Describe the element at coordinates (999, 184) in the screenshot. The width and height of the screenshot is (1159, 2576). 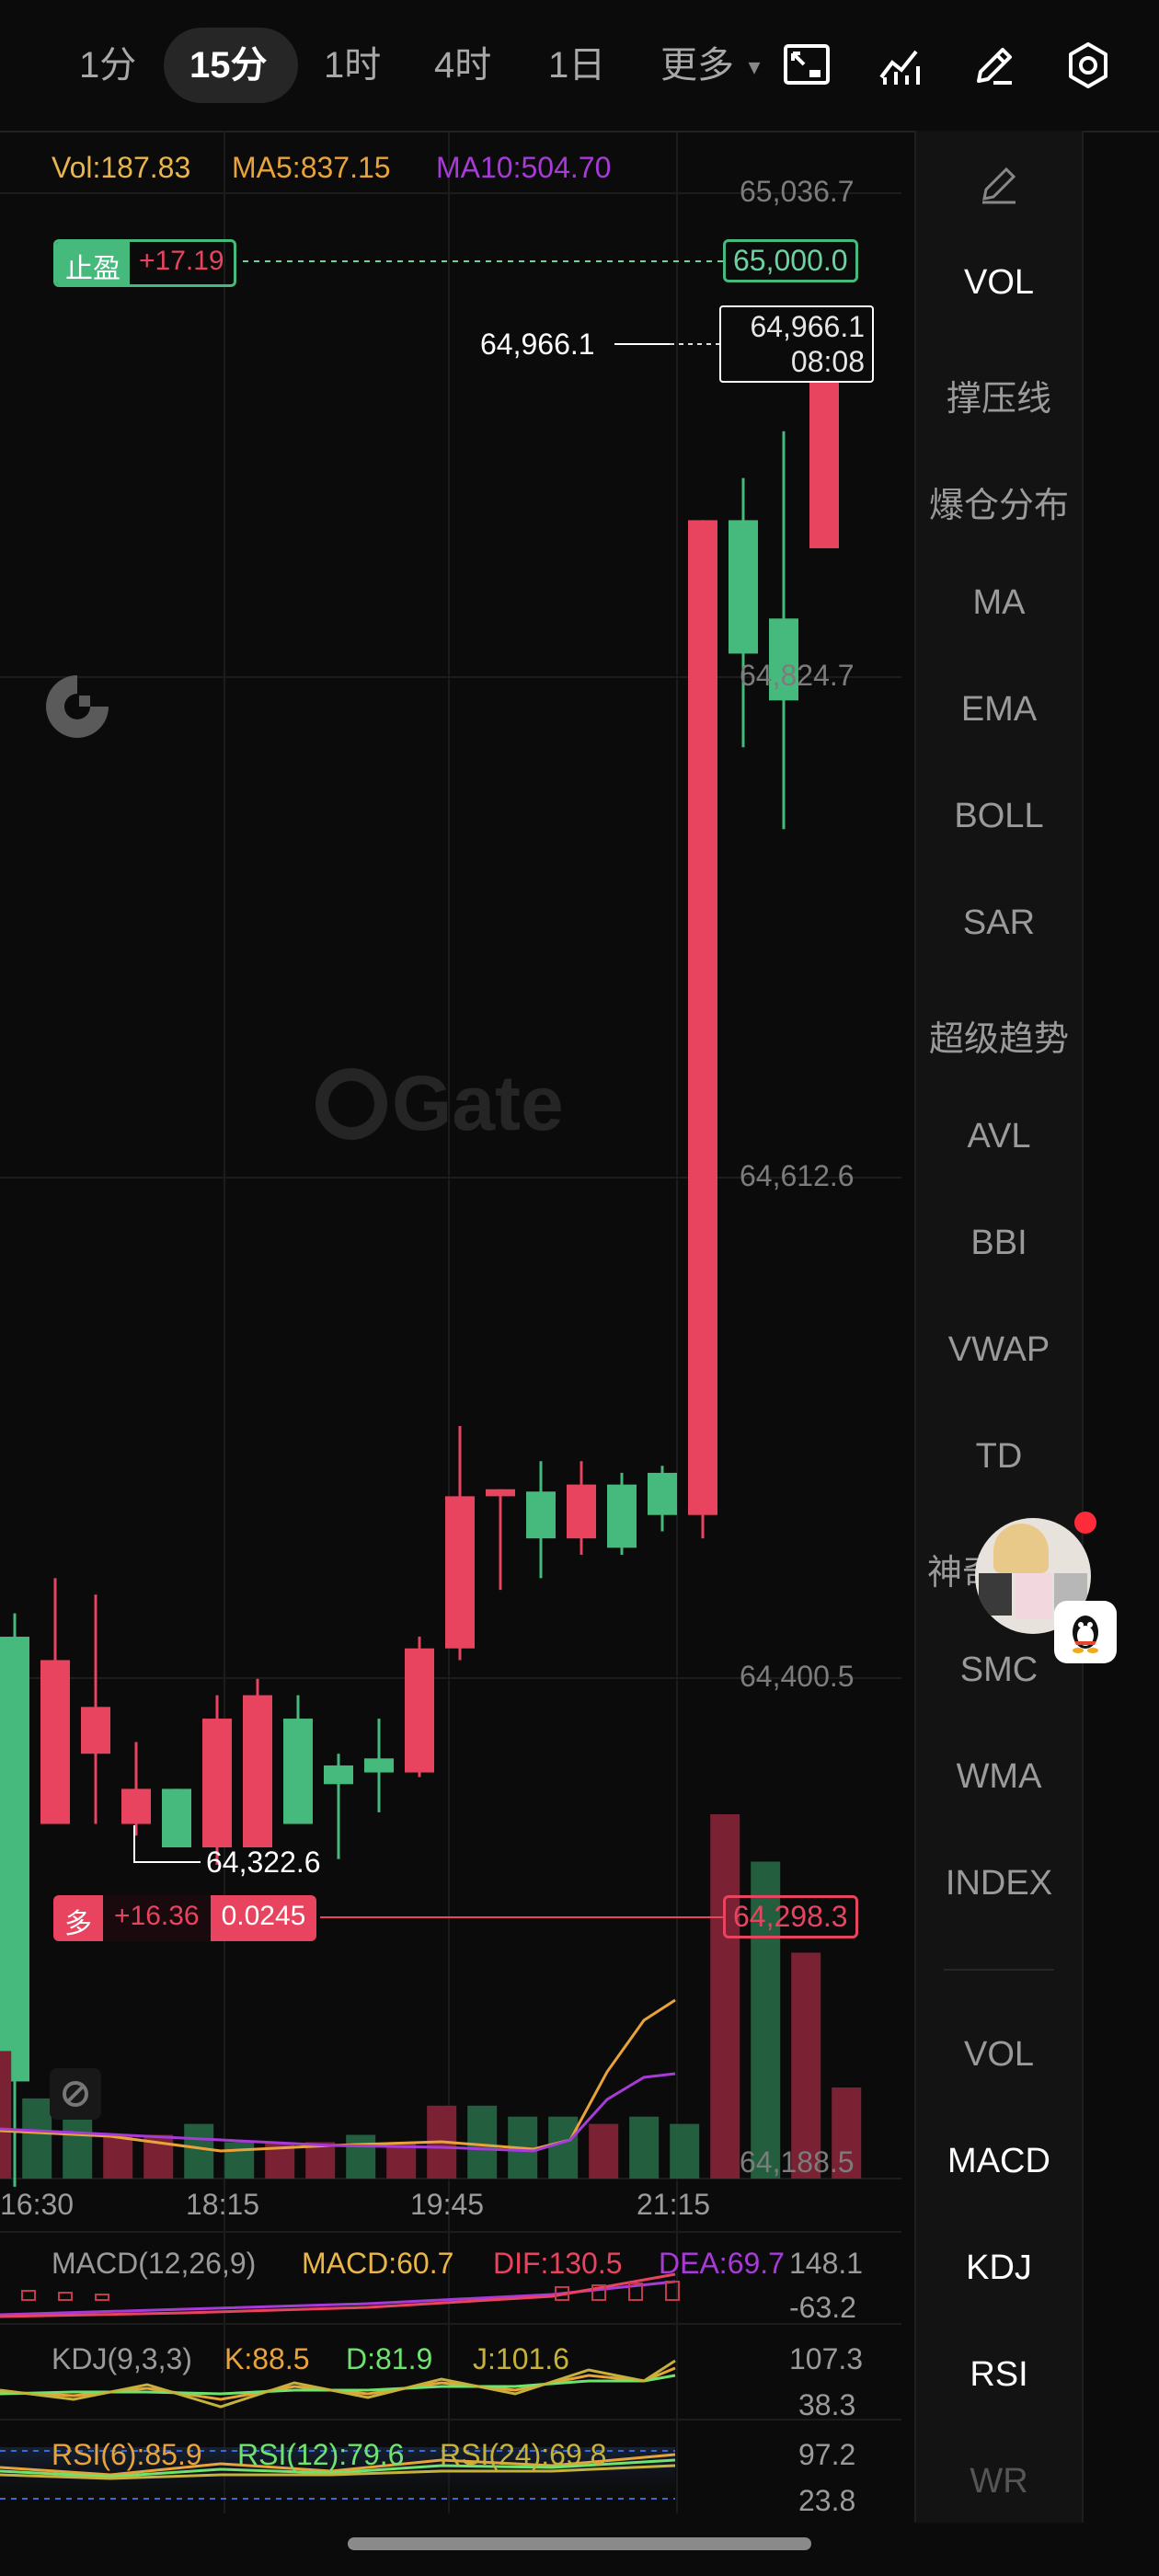
I see `edit-indicators-icon` at that location.